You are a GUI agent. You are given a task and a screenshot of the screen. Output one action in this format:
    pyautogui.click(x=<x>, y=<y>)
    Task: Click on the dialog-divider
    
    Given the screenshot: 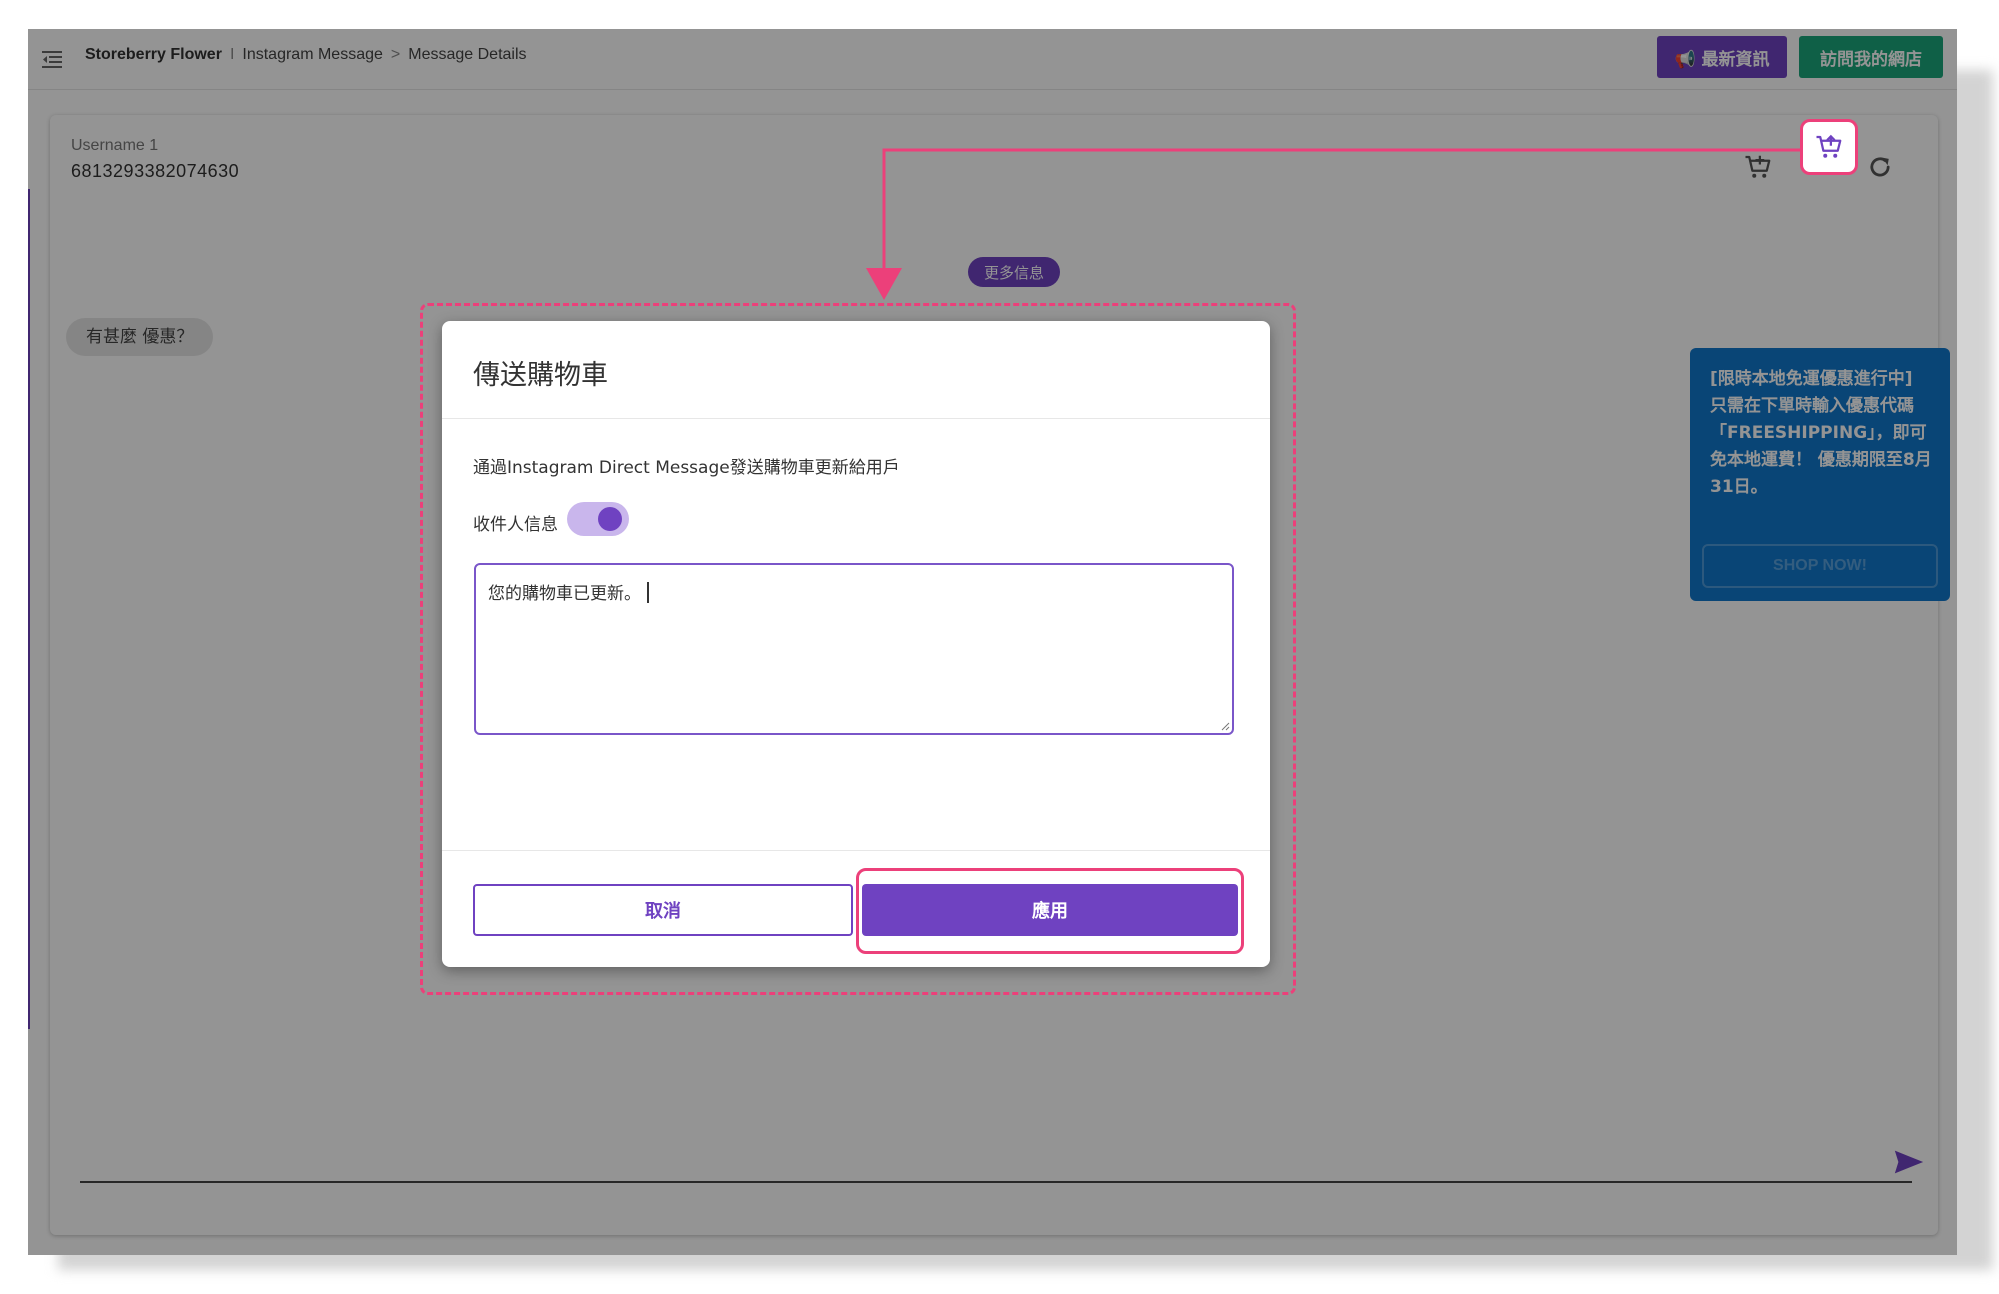 What is the action you would take?
    pyautogui.click(x=856, y=418)
    